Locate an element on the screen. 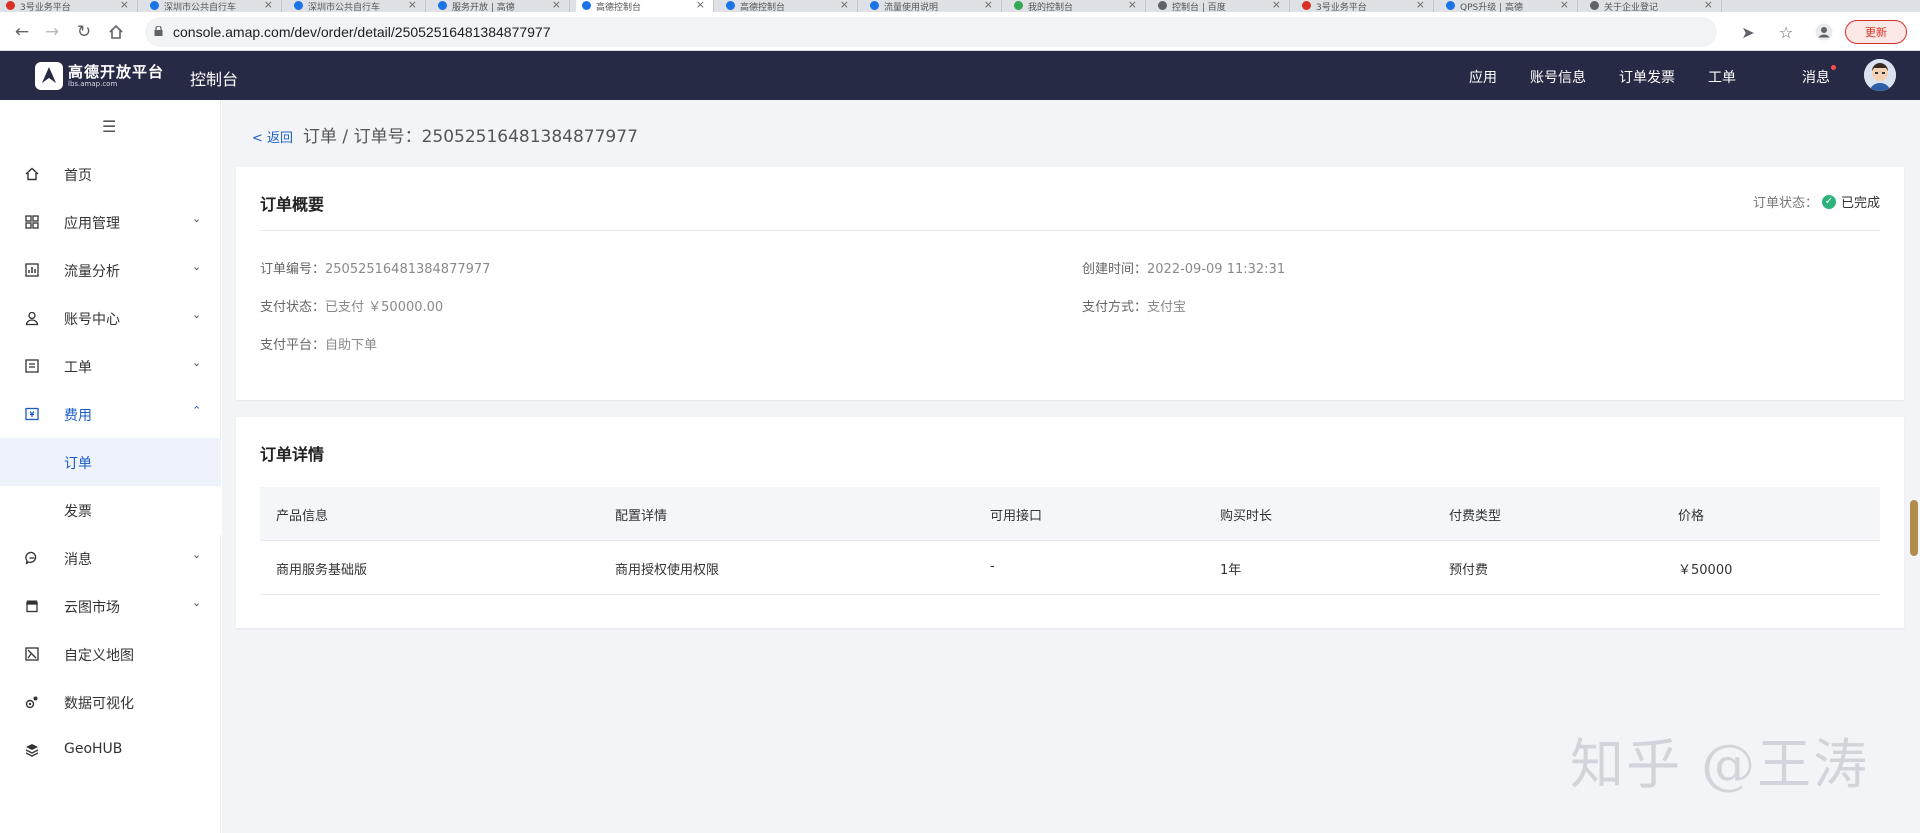 This screenshot has height=833, width=1920. browser-tab: 高德控制台 × is located at coordinates (789, 6).